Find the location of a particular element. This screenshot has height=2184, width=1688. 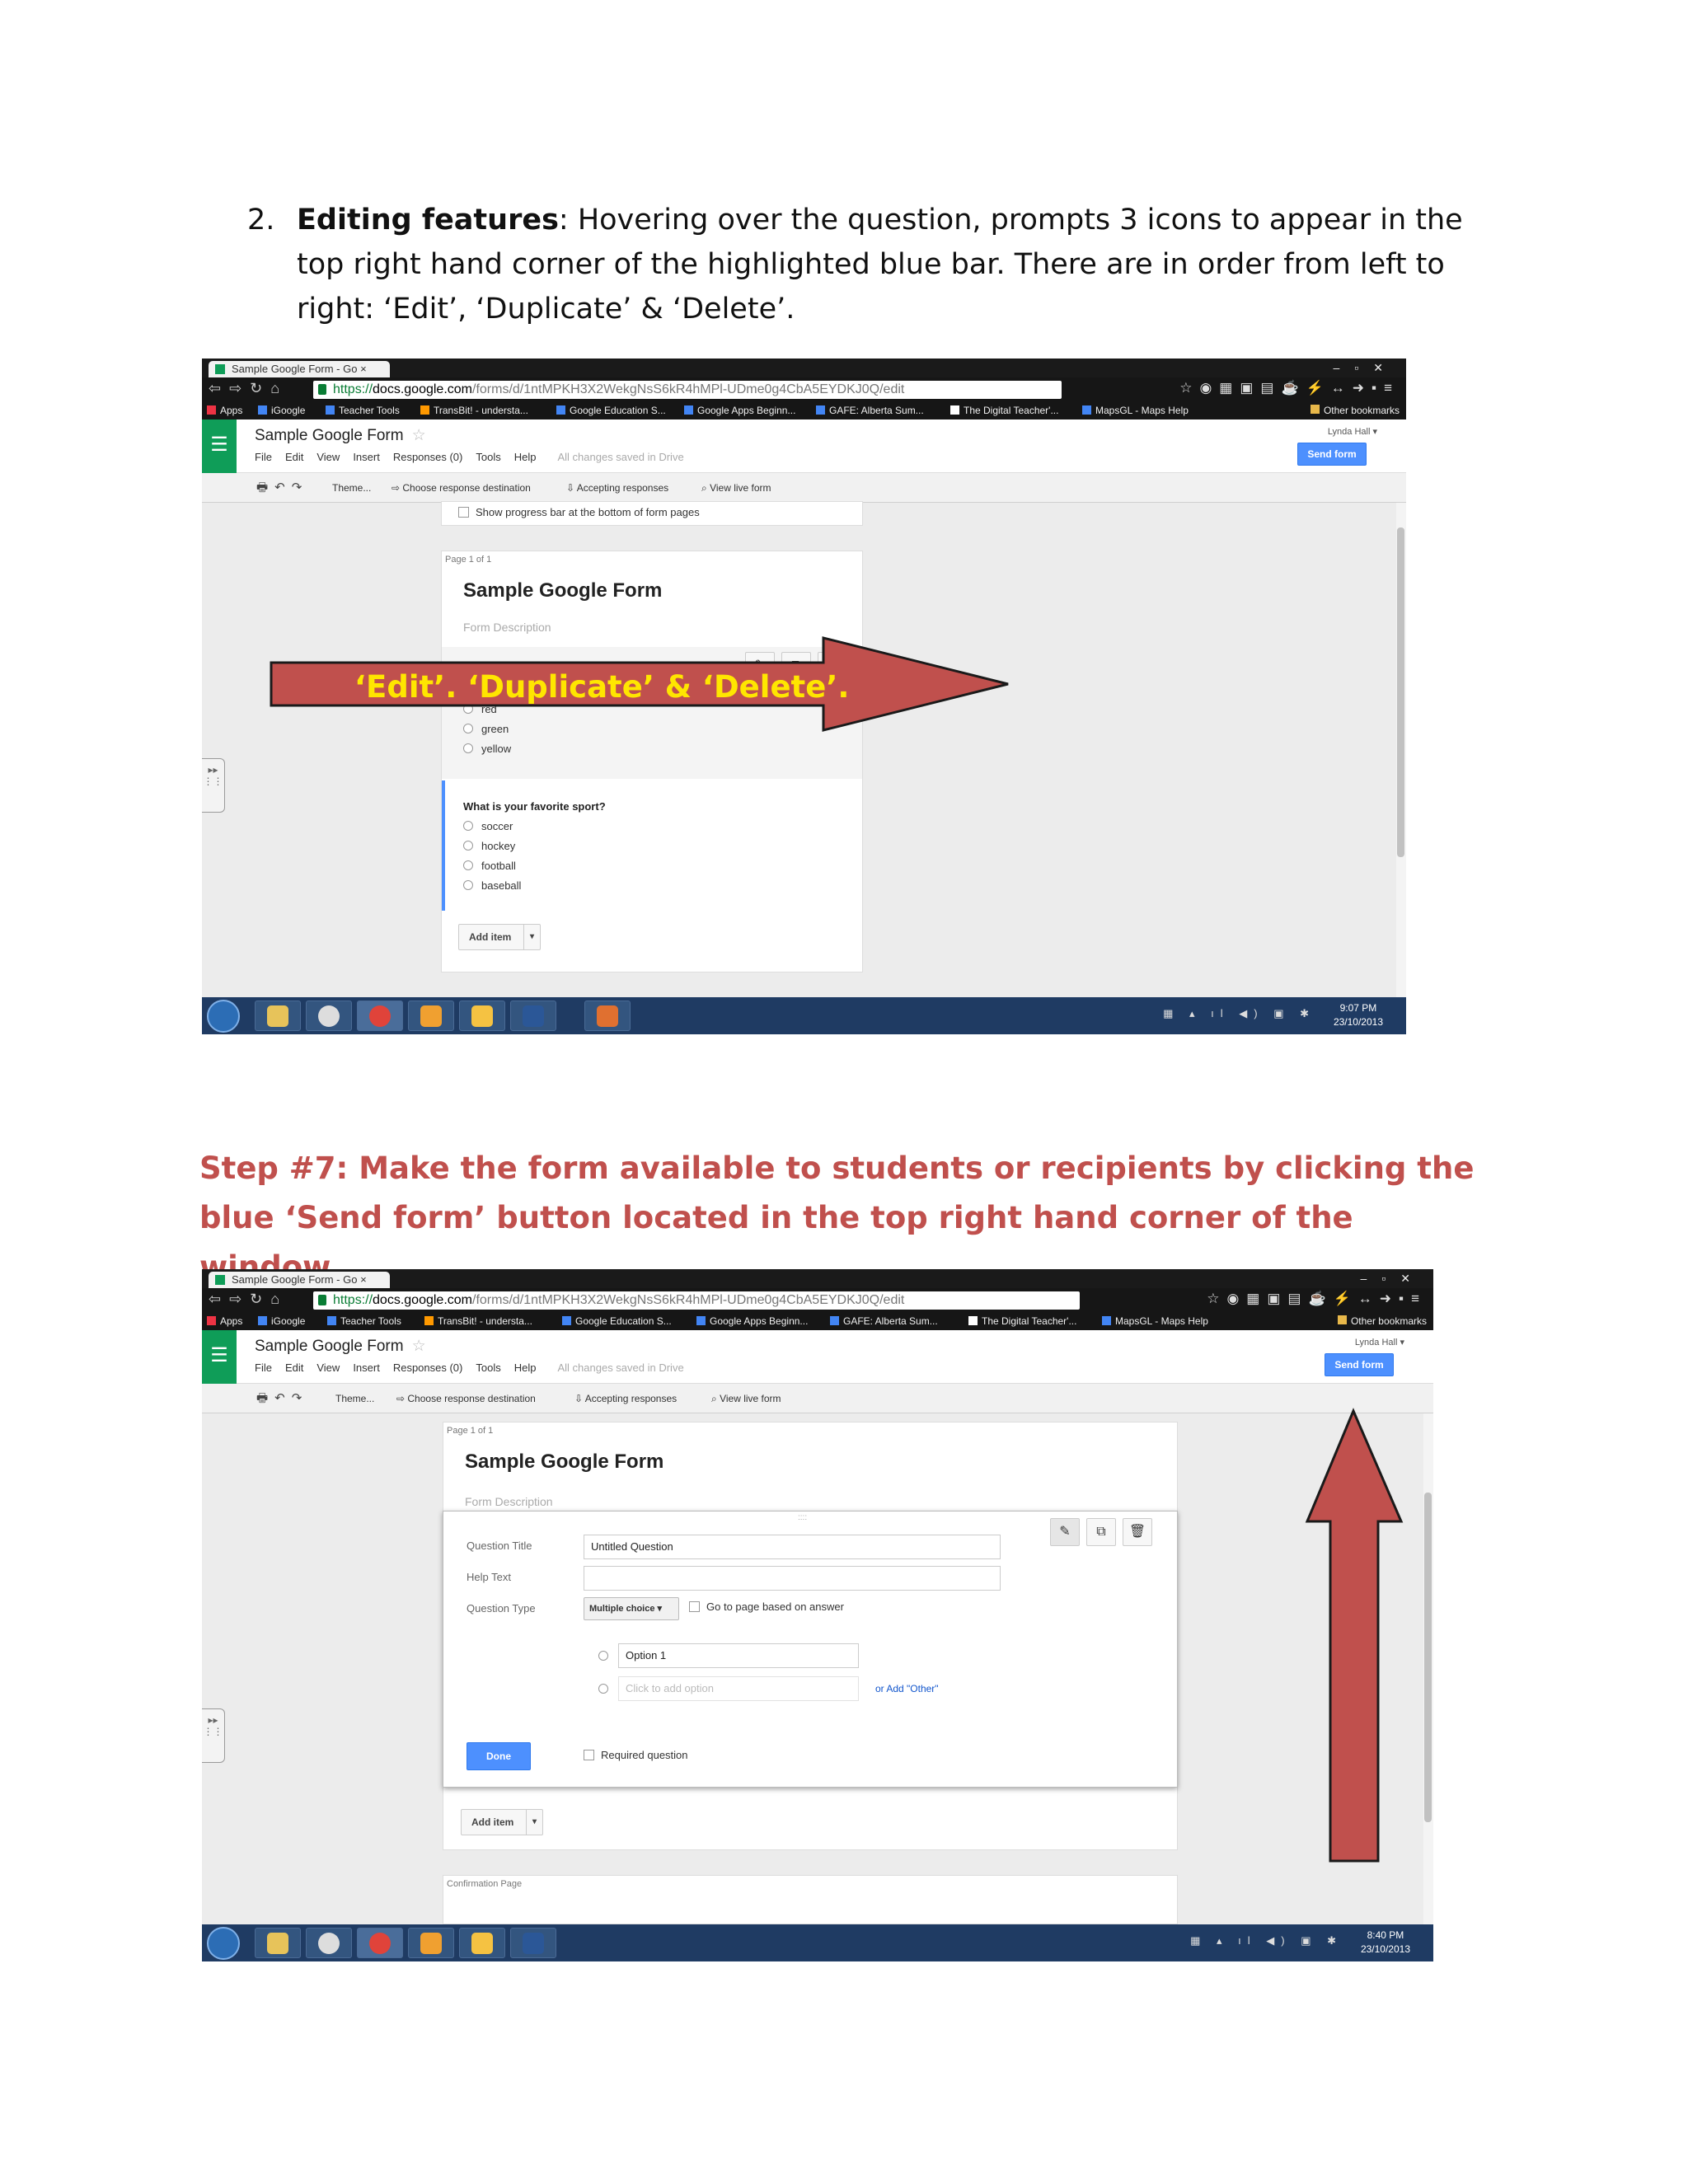

option-football: football is located at coordinates (490, 866).